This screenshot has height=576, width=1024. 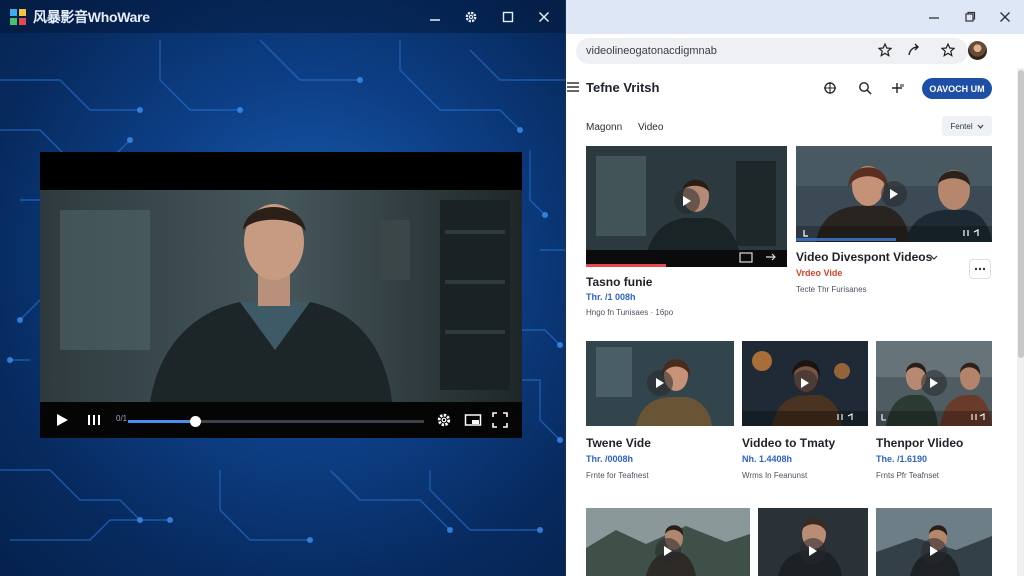 What do you see at coordinates (795, 51) in the screenshot?
I see `browser-toolbar: videolineogatonacdigmnab` at bounding box center [795, 51].